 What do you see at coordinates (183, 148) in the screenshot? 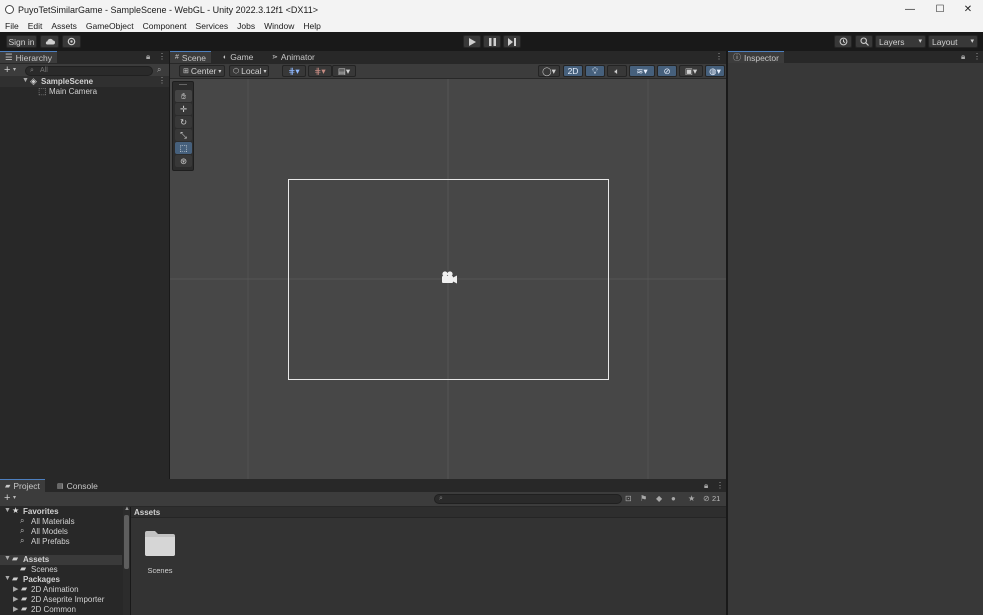
I see `rect-tool-icon: ⬚` at bounding box center [183, 148].